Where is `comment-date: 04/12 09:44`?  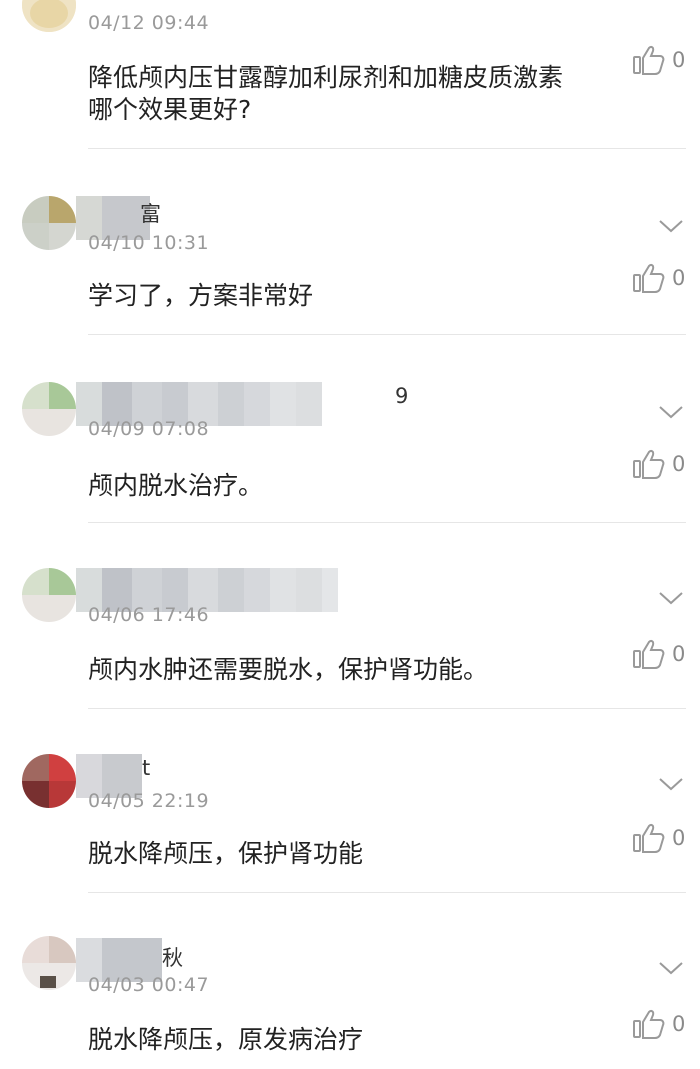 comment-date: 04/12 09:44 is located at coordinates (149, 23).